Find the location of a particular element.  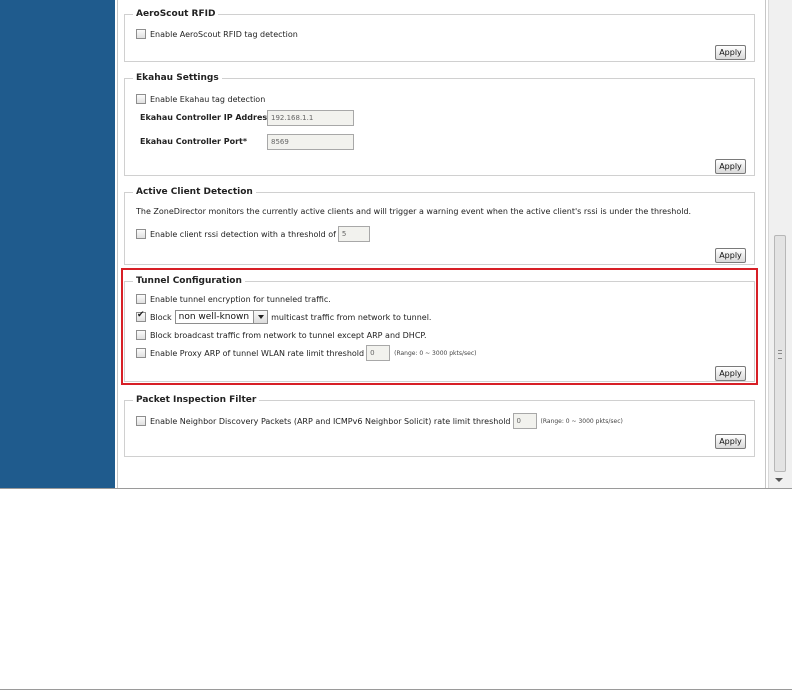

ekahau-ip-label: Ekahau Controller IP Address* is located at coordinates (208, 117).